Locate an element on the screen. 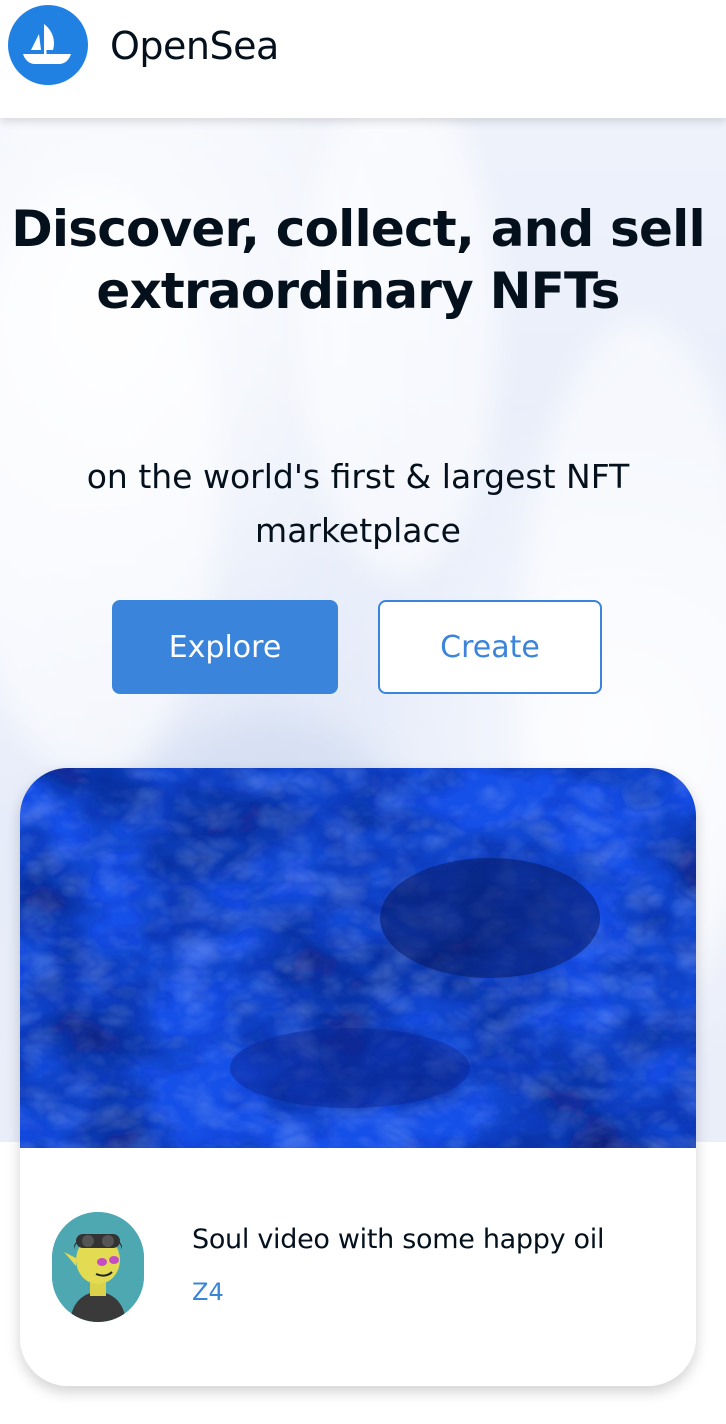  opensea-logo-icon is located at coordinates (48, 45).